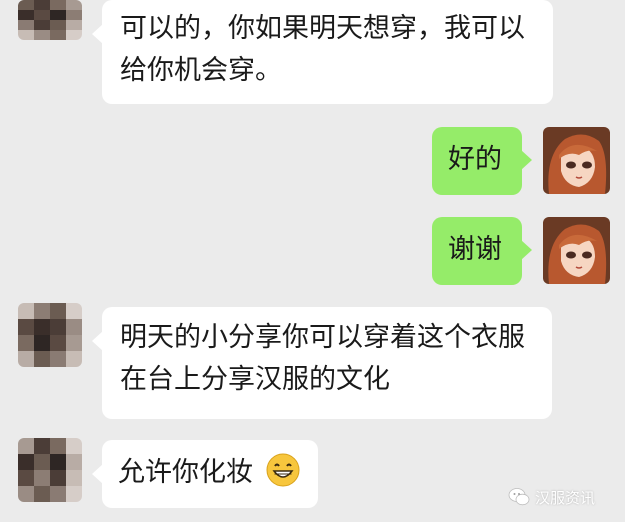 This screenshot has height=522, width=625. I want to click on message-bubble: 好的, so click(482, 161).